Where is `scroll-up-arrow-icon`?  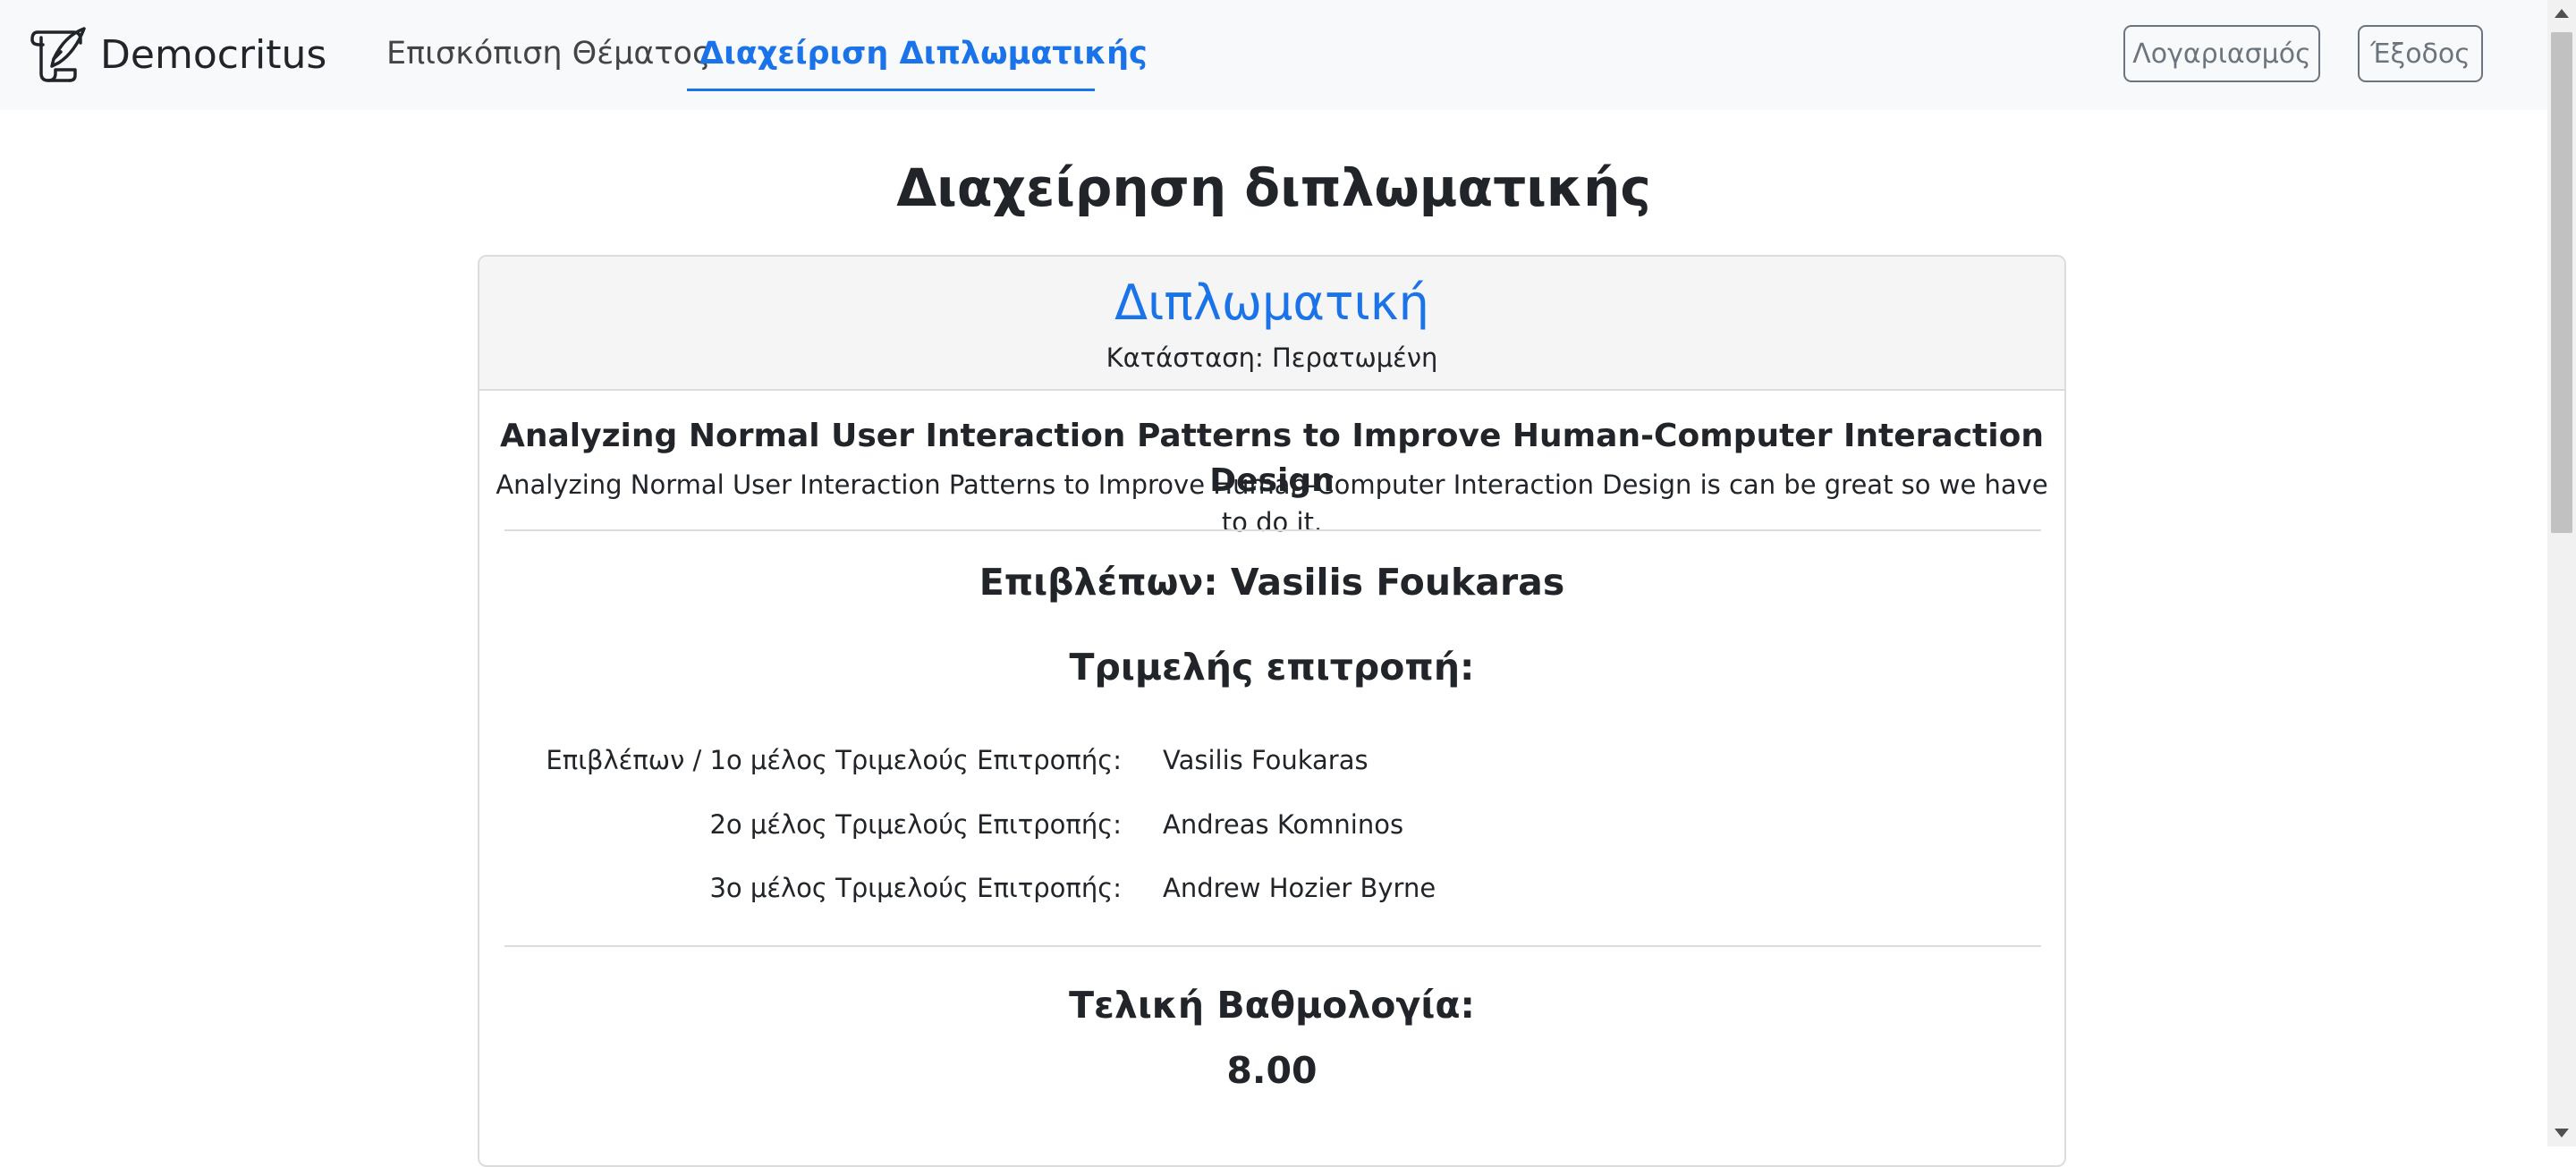
scroll-up-arrow-icon is located at coordinates (2562, 14).